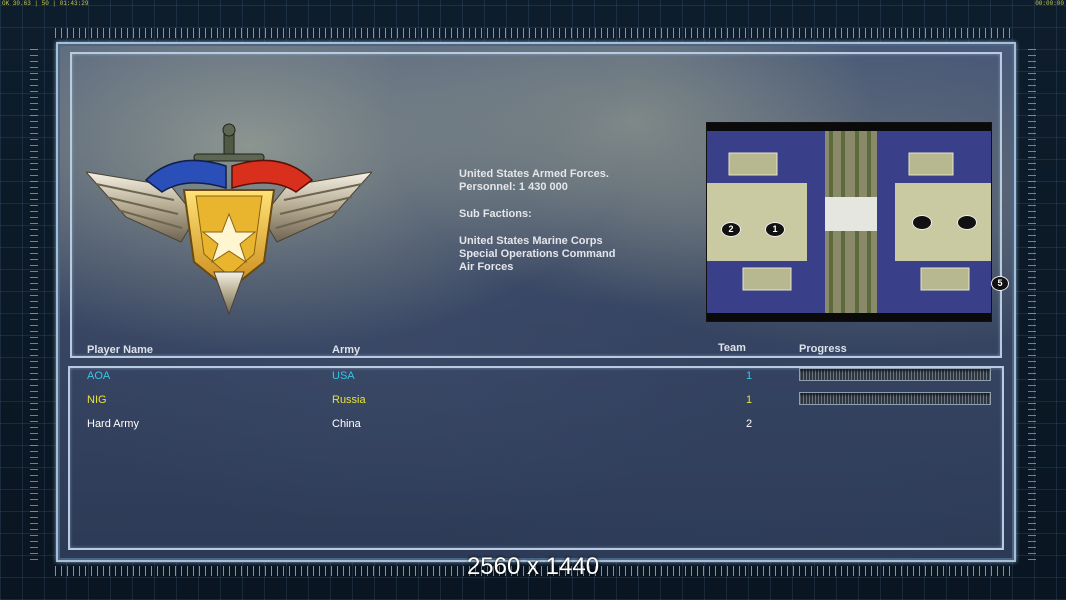 The height and width of the screenshot is (600, 1066). Describe the element at coordinates (536, 425) in the screenshot. I see `player-row: Hard Army China 2` at that location.